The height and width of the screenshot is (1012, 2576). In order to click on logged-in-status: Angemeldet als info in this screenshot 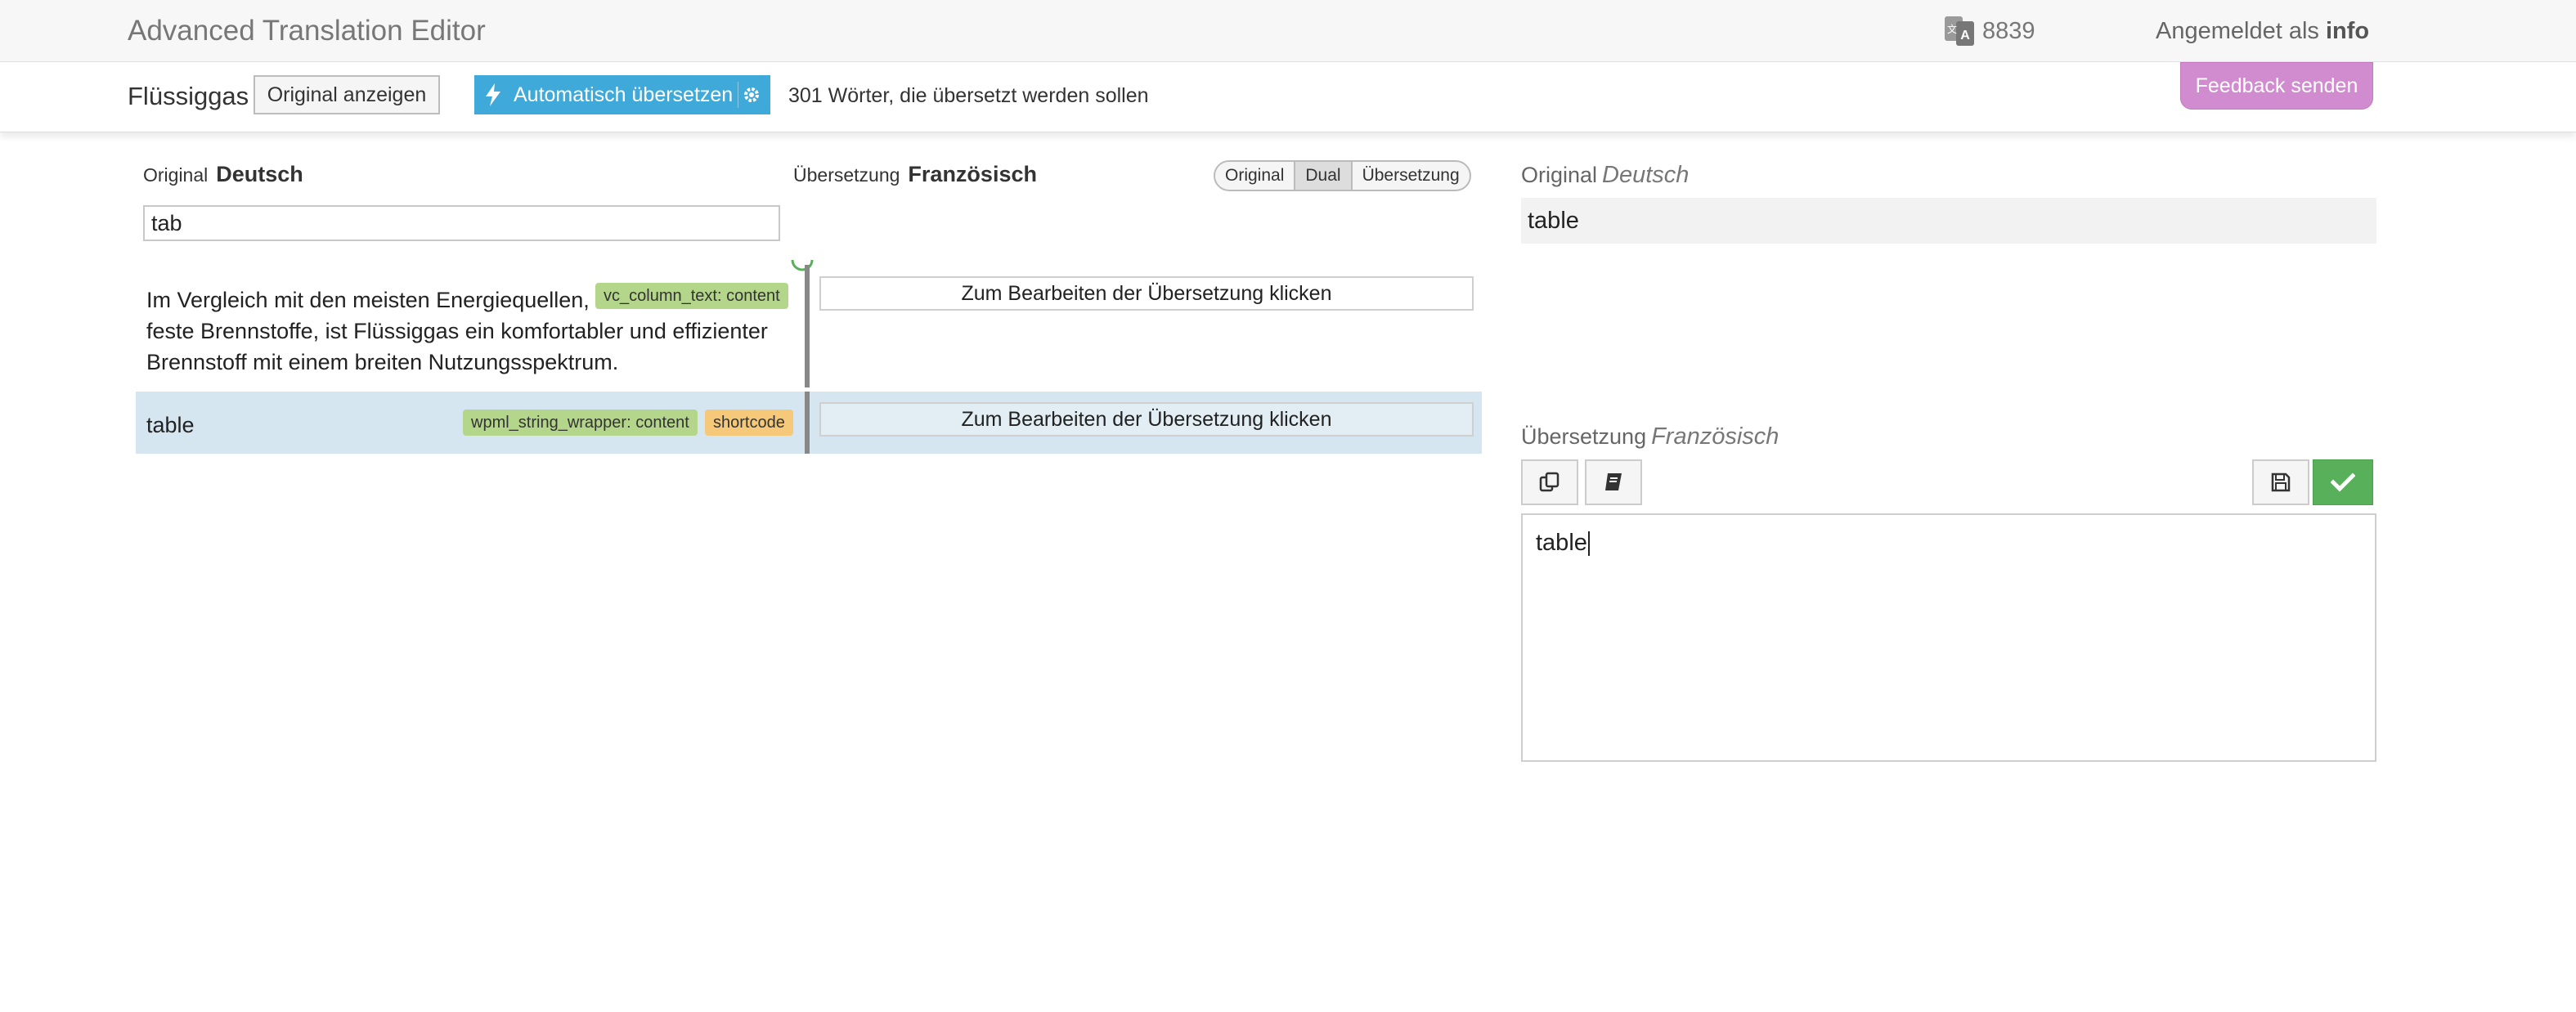, I will do `click(2262, 31)`.